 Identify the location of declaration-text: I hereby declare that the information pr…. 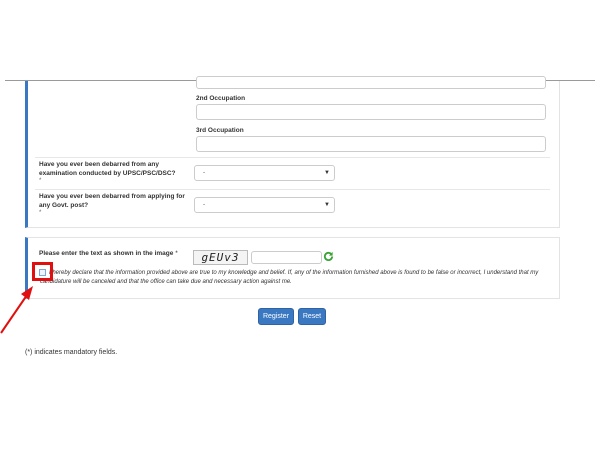
(289, 277).